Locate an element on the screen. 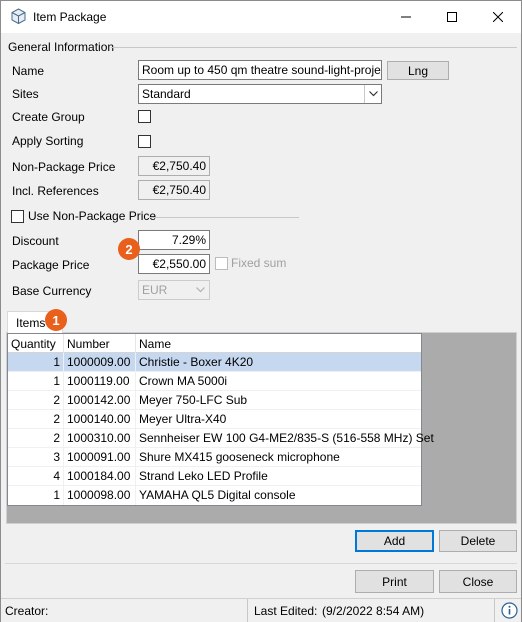 Image resolution: width=522 pixels, height=622 pixels. package-price-field: €2,550.00 is located at coordinates (174, 264).